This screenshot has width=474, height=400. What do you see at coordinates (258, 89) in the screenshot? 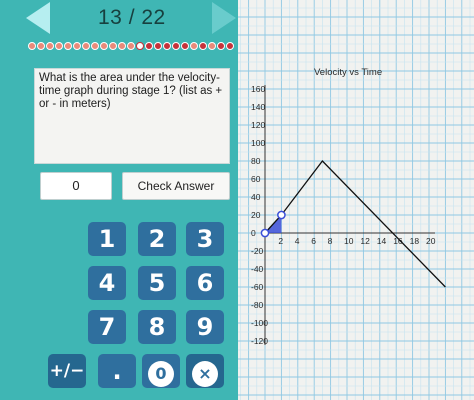
I see `y-tick-label: 160` at bounding box center [258, 89].